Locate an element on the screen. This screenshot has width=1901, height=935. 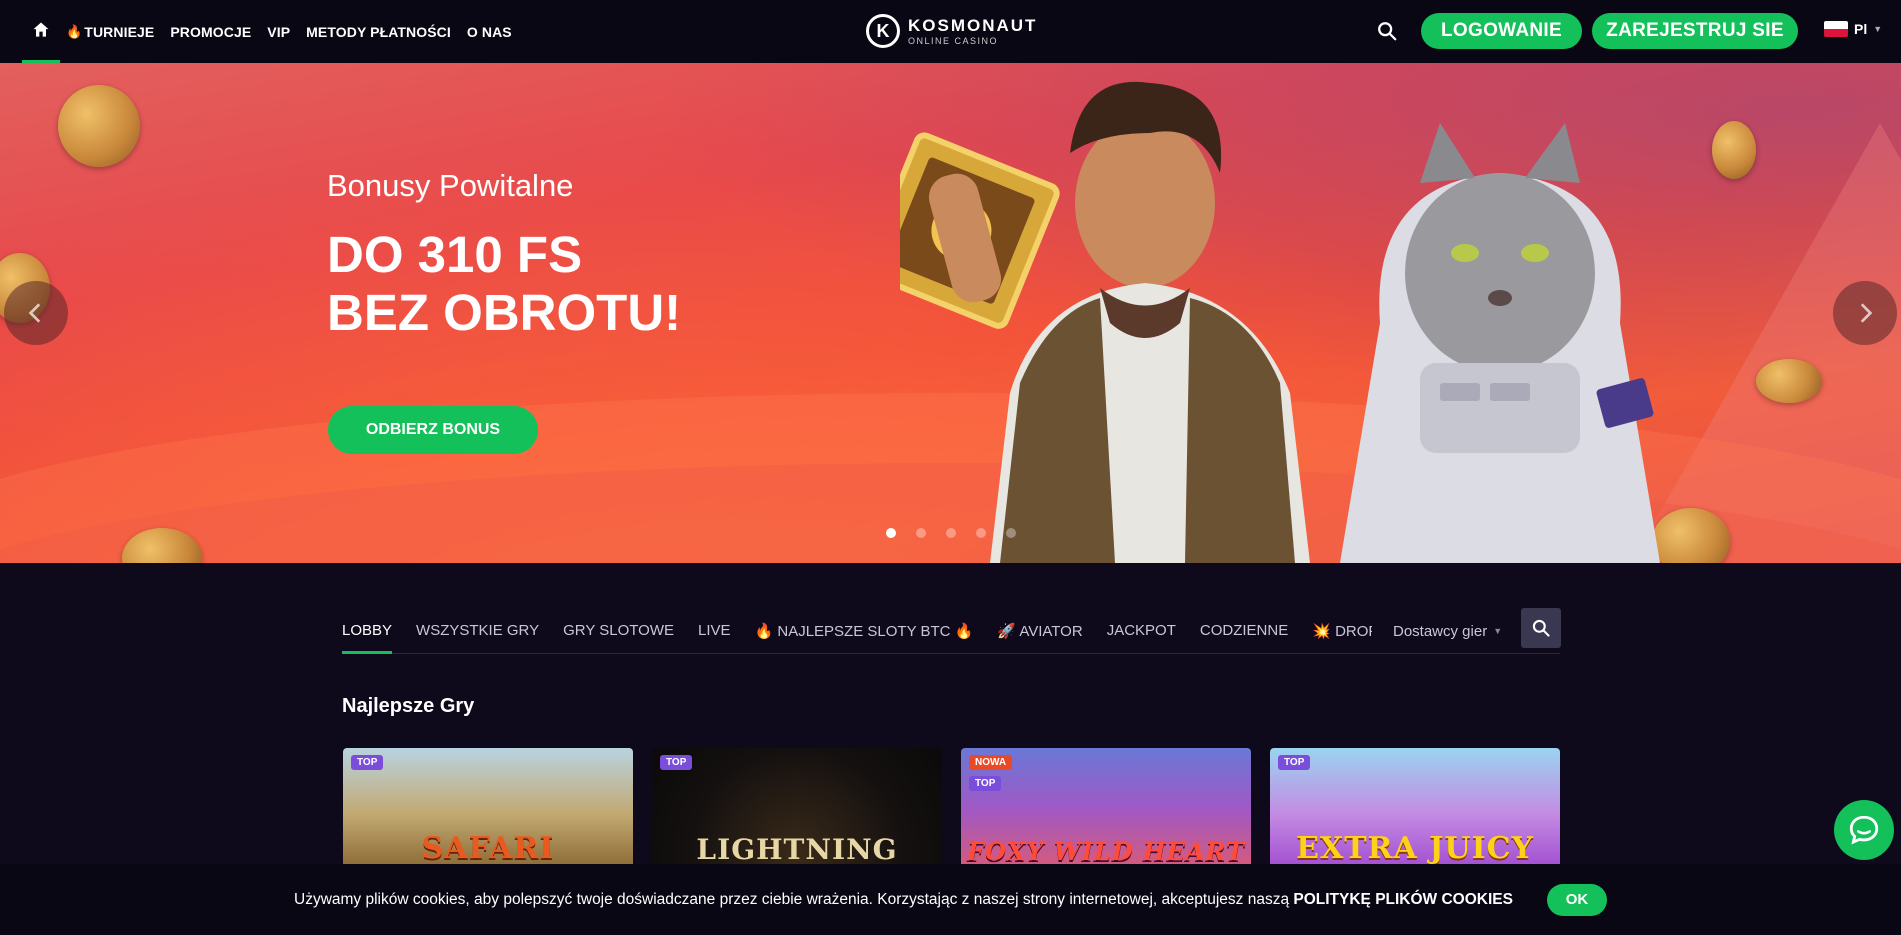
claim-bonus-button: ODBIERZ BONUS is located at coordinates (433, 430).